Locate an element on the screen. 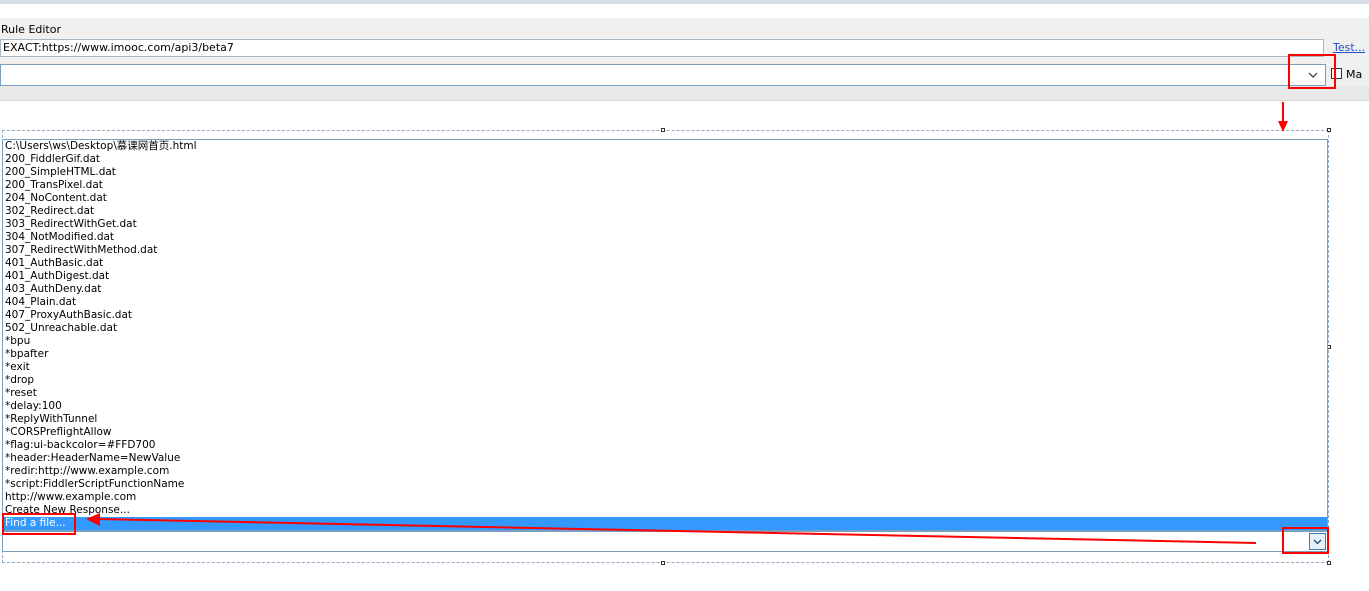  list-item: *header:HeaderName=NewValue is located at coordinates (665, 458).